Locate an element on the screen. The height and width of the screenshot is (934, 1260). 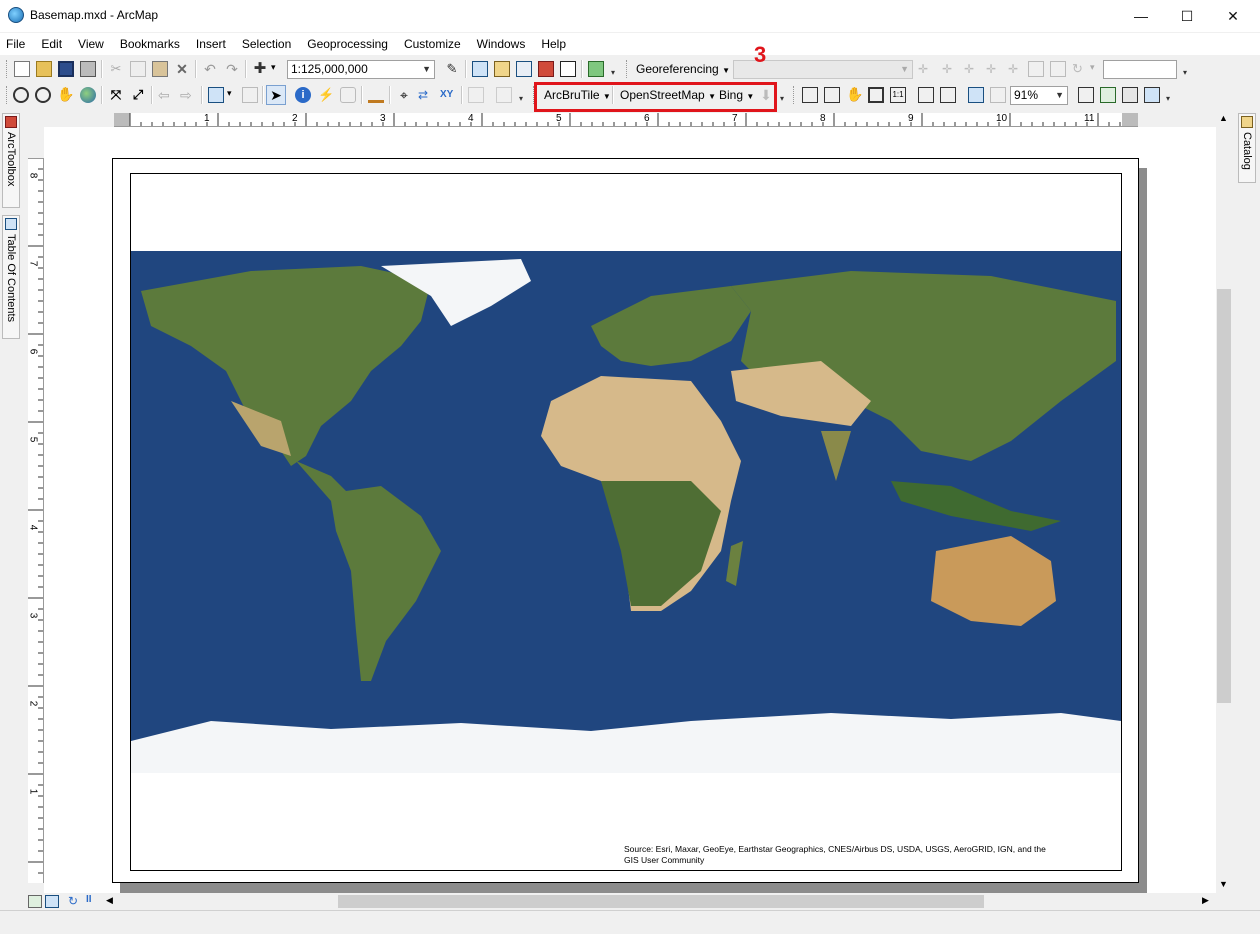
horizontal-scrollbar: ◀ ▶ is located at coordinates (660, 901).